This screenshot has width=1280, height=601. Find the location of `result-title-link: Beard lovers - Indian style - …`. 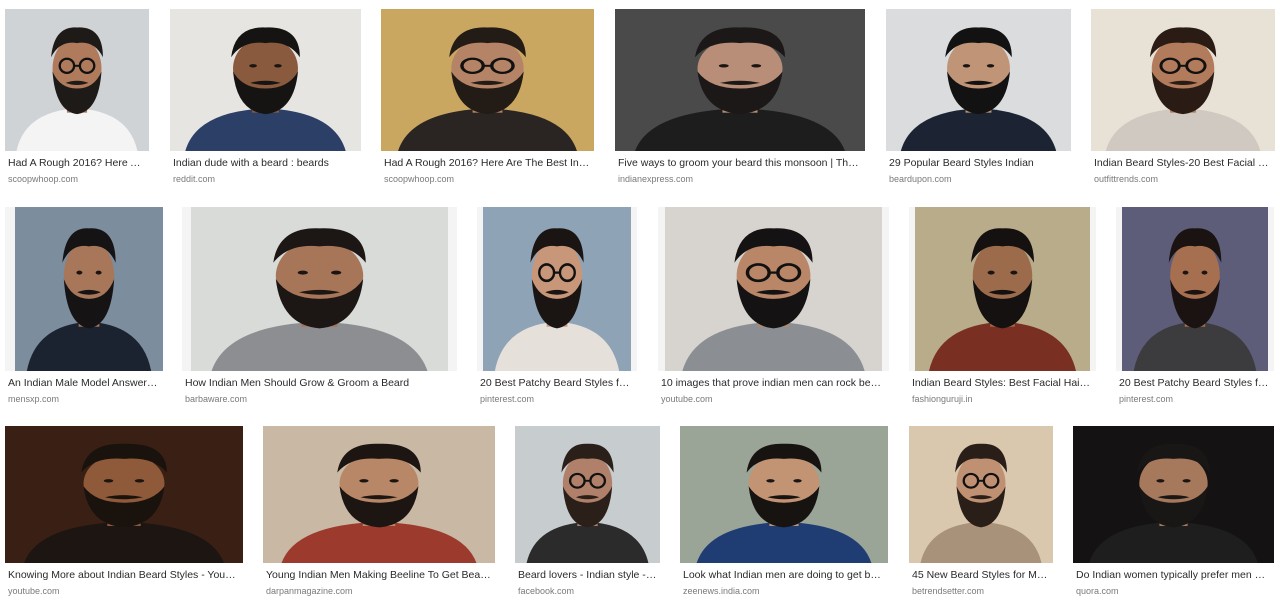

result-title-link: Beard lovers - Indian style - … is located at coordinates (587, 575).